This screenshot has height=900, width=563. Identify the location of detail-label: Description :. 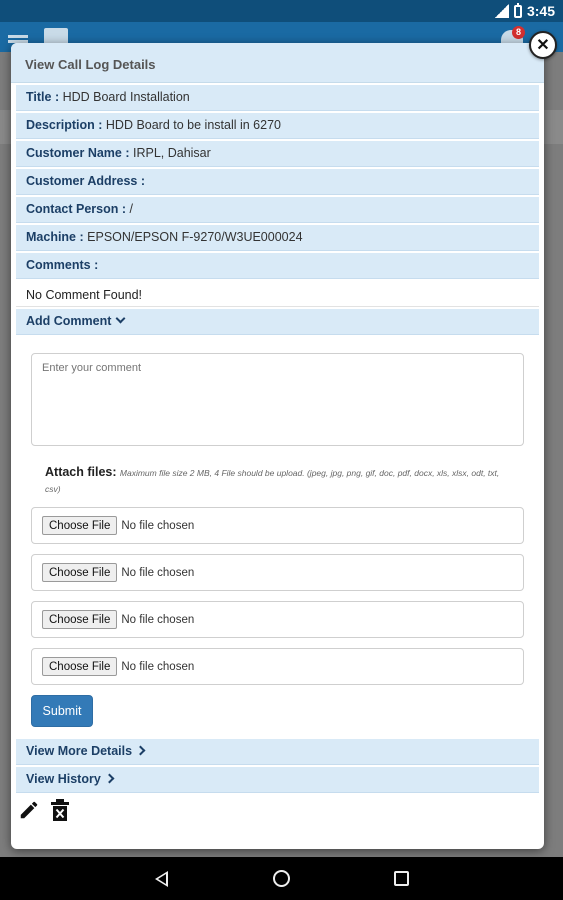
(64, 125).